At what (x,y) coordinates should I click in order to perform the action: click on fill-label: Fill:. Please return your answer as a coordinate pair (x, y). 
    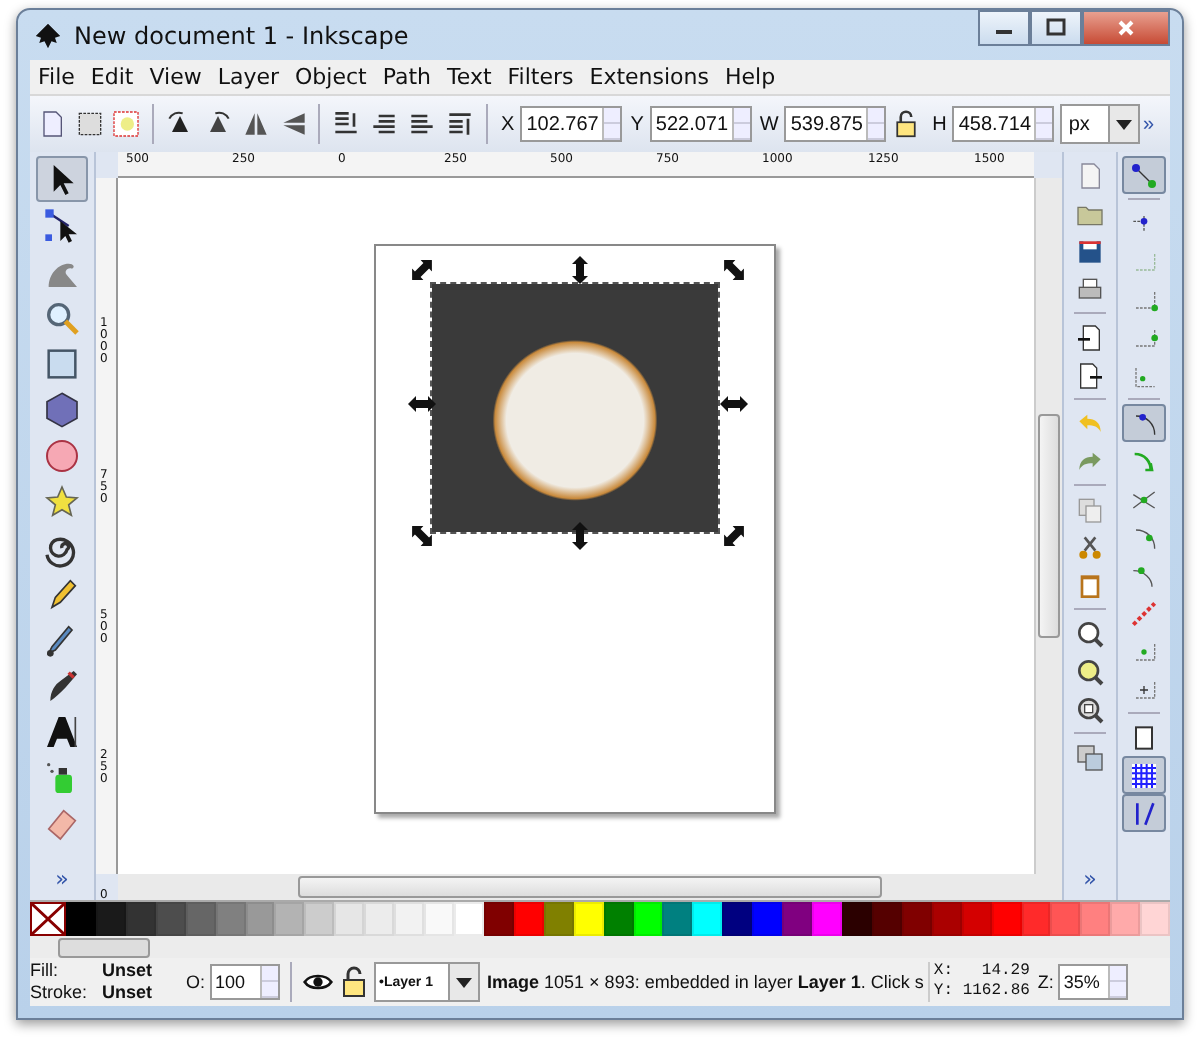
    Looking at the image, I should click on (45, 971).